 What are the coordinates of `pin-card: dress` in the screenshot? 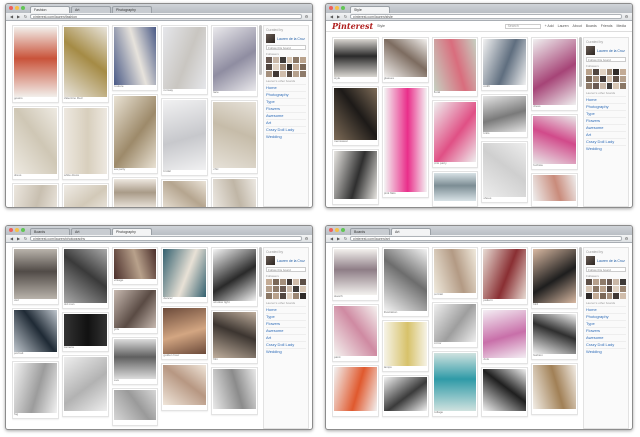 It's located at (554, 74).